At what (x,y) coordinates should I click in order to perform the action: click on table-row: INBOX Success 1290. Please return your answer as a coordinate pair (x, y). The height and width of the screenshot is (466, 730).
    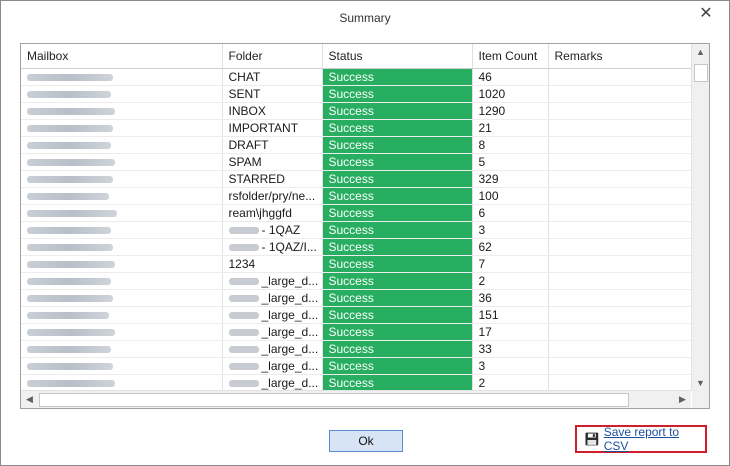
    Looking at the image, I should click on (356, 111).